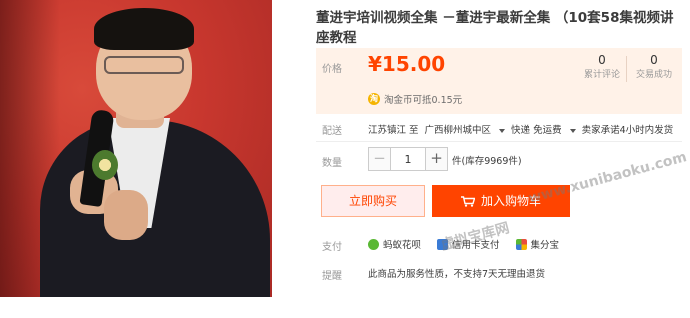 This screenshot has width=690, height=318. I want to click on photo-hair, so click(144, 29).